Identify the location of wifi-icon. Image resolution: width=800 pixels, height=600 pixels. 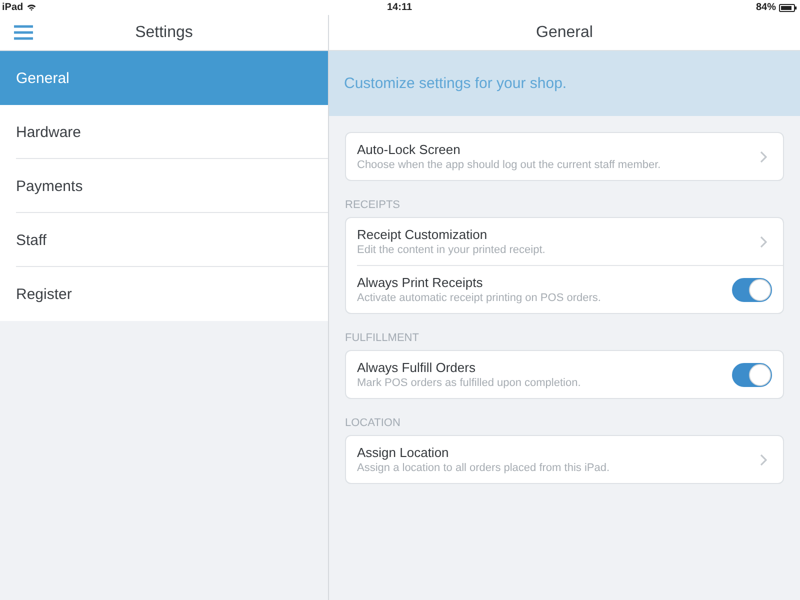
(31, 7).